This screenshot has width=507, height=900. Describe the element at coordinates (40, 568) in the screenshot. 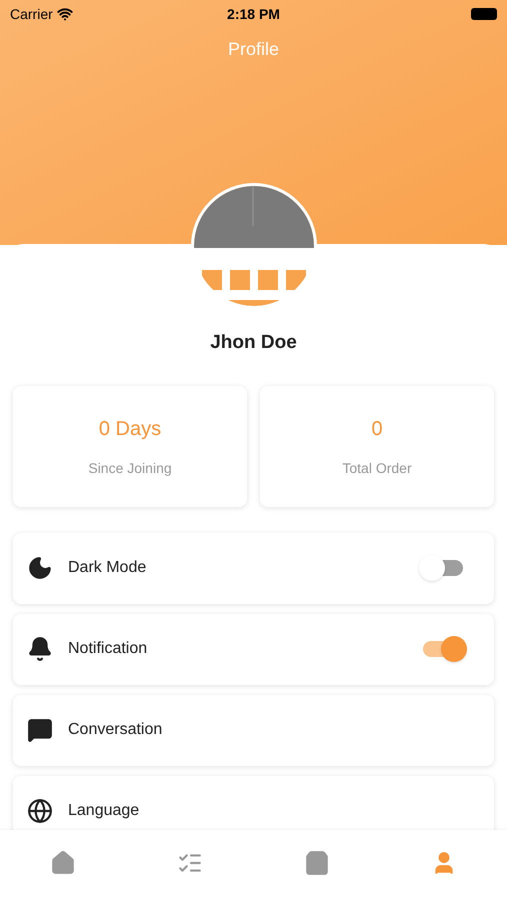

I see `moon-icon` at that location.